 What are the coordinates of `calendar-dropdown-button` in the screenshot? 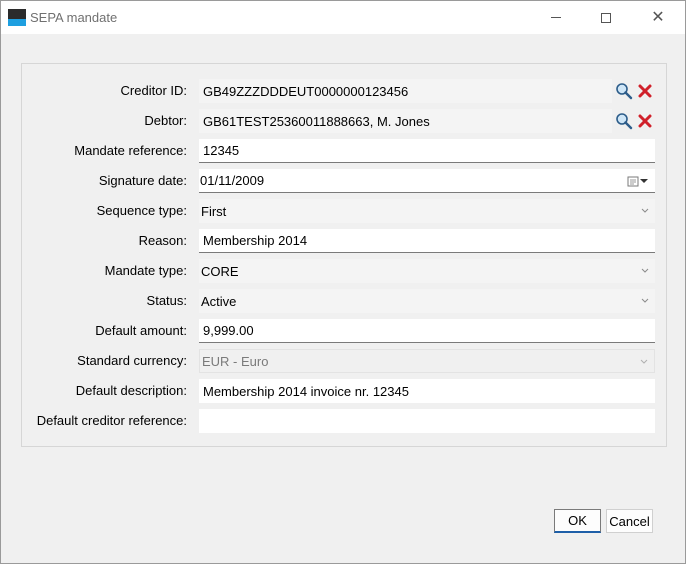 It's located at (638, 181).